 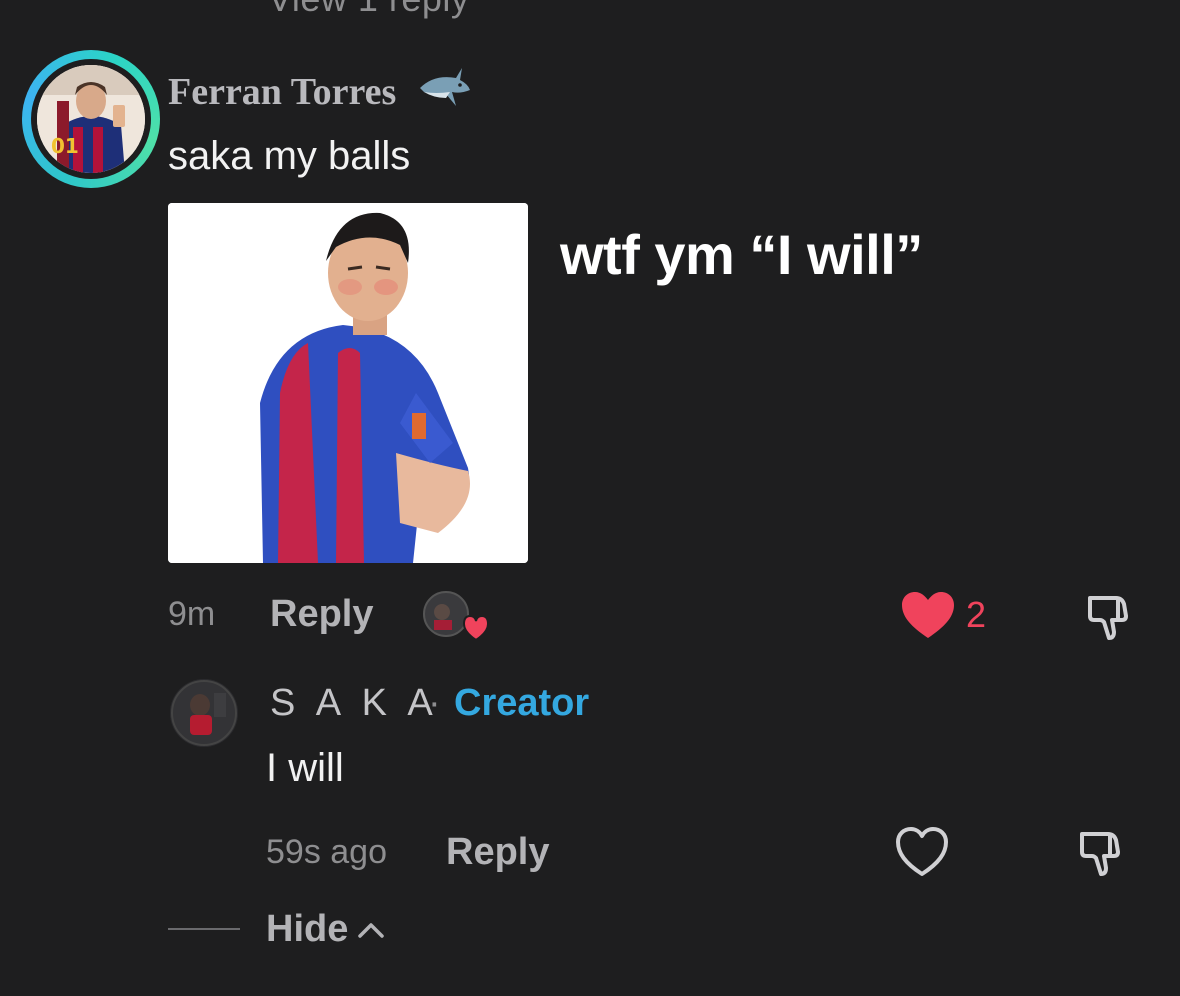 I want to click on reply-timestamp: 59s ago, so click(x=326, y=852).